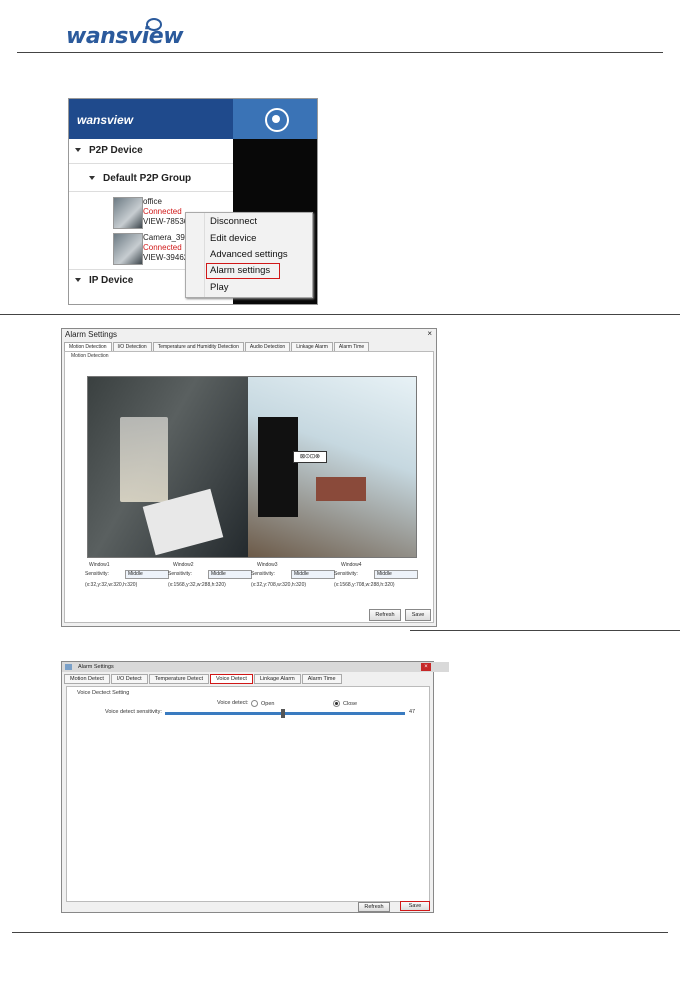 The height and width of the screenshot is (994, 680). I want to click on tree-default-group: Default P2P Group, so click(151, 178).